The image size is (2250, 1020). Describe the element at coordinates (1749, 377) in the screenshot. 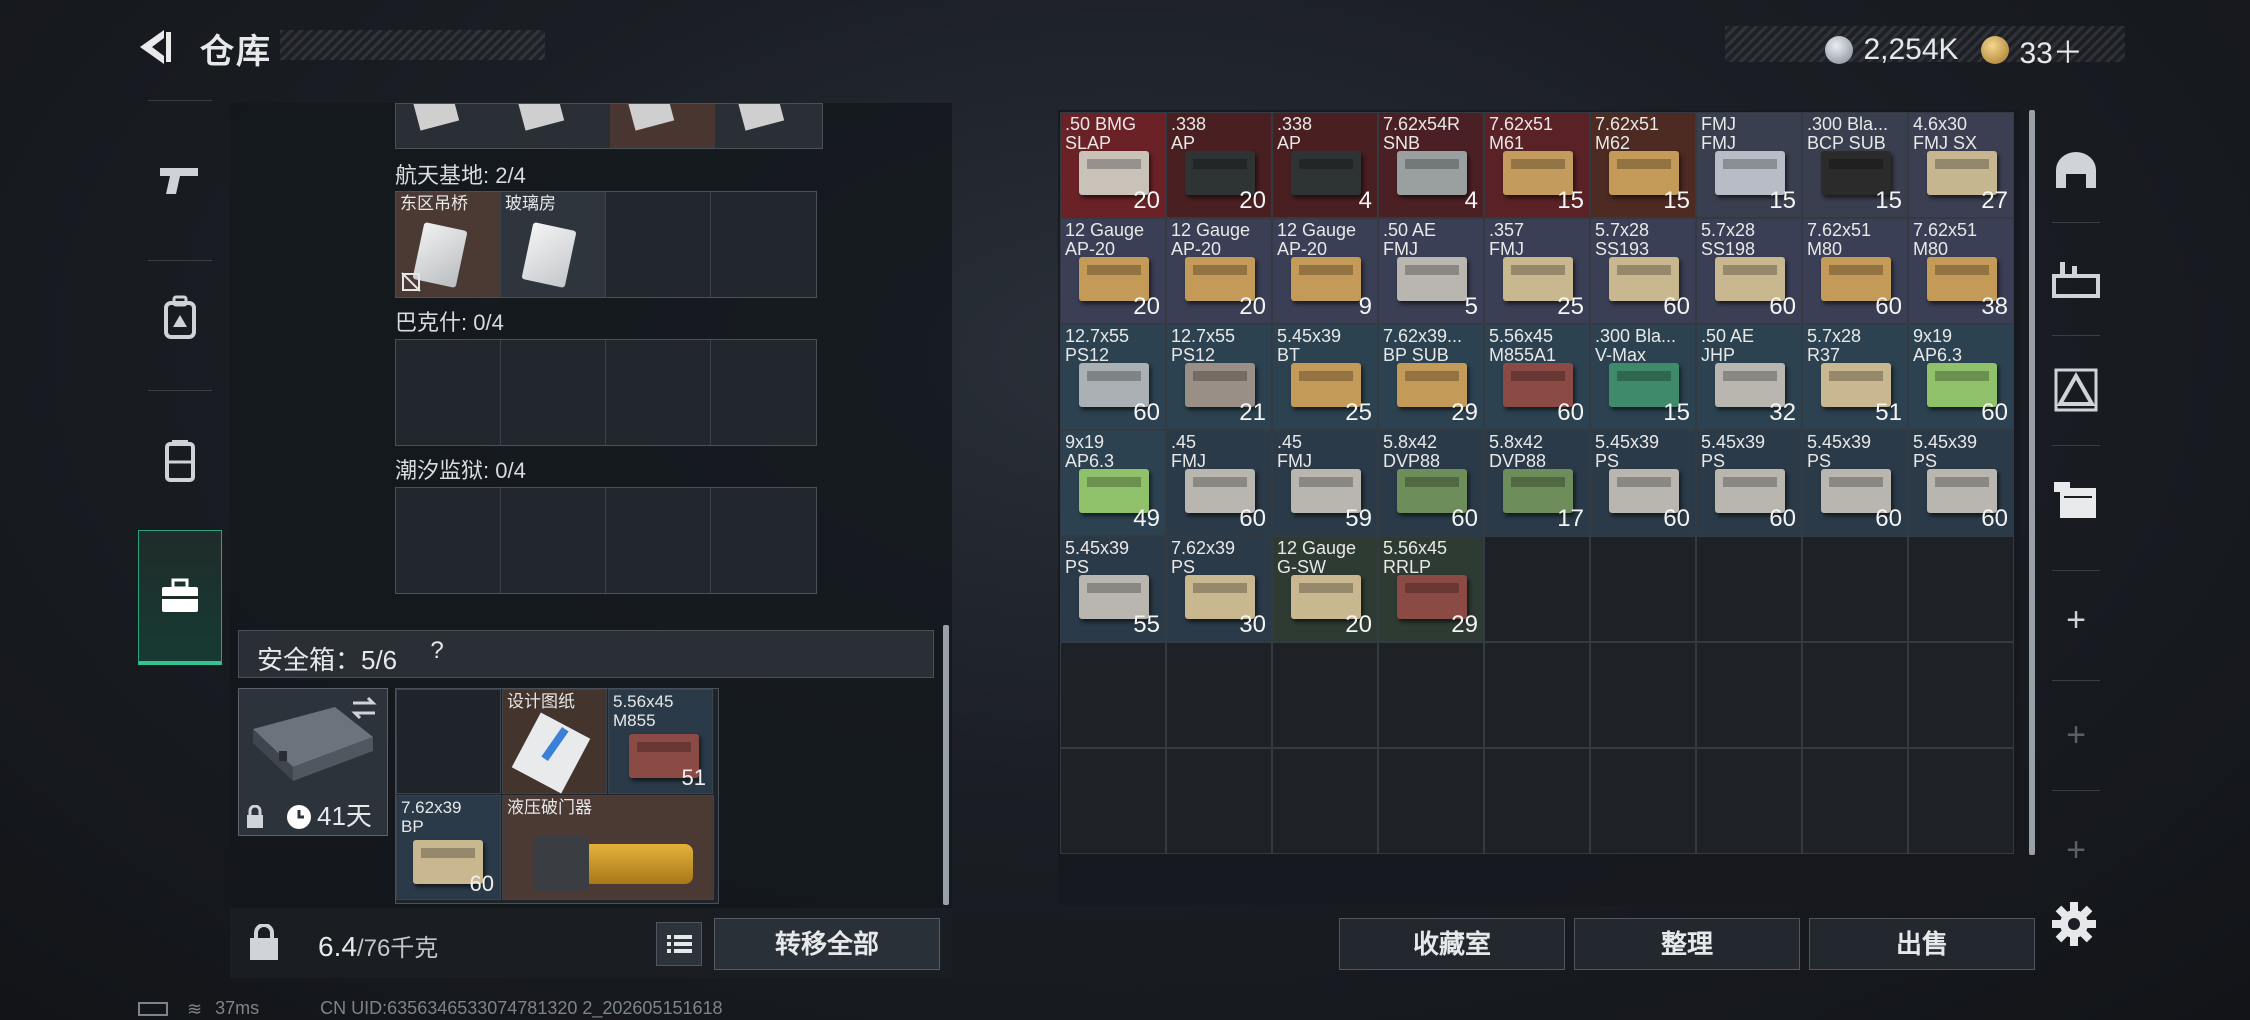

I see `stash-item: .50 AE JHP 32` at that location.